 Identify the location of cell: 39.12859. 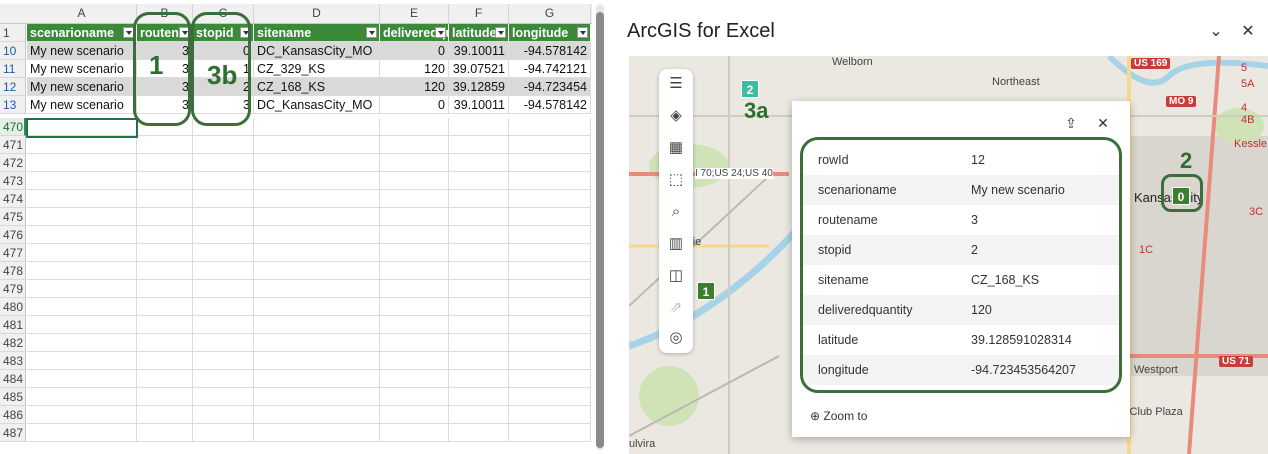
(479, 87).